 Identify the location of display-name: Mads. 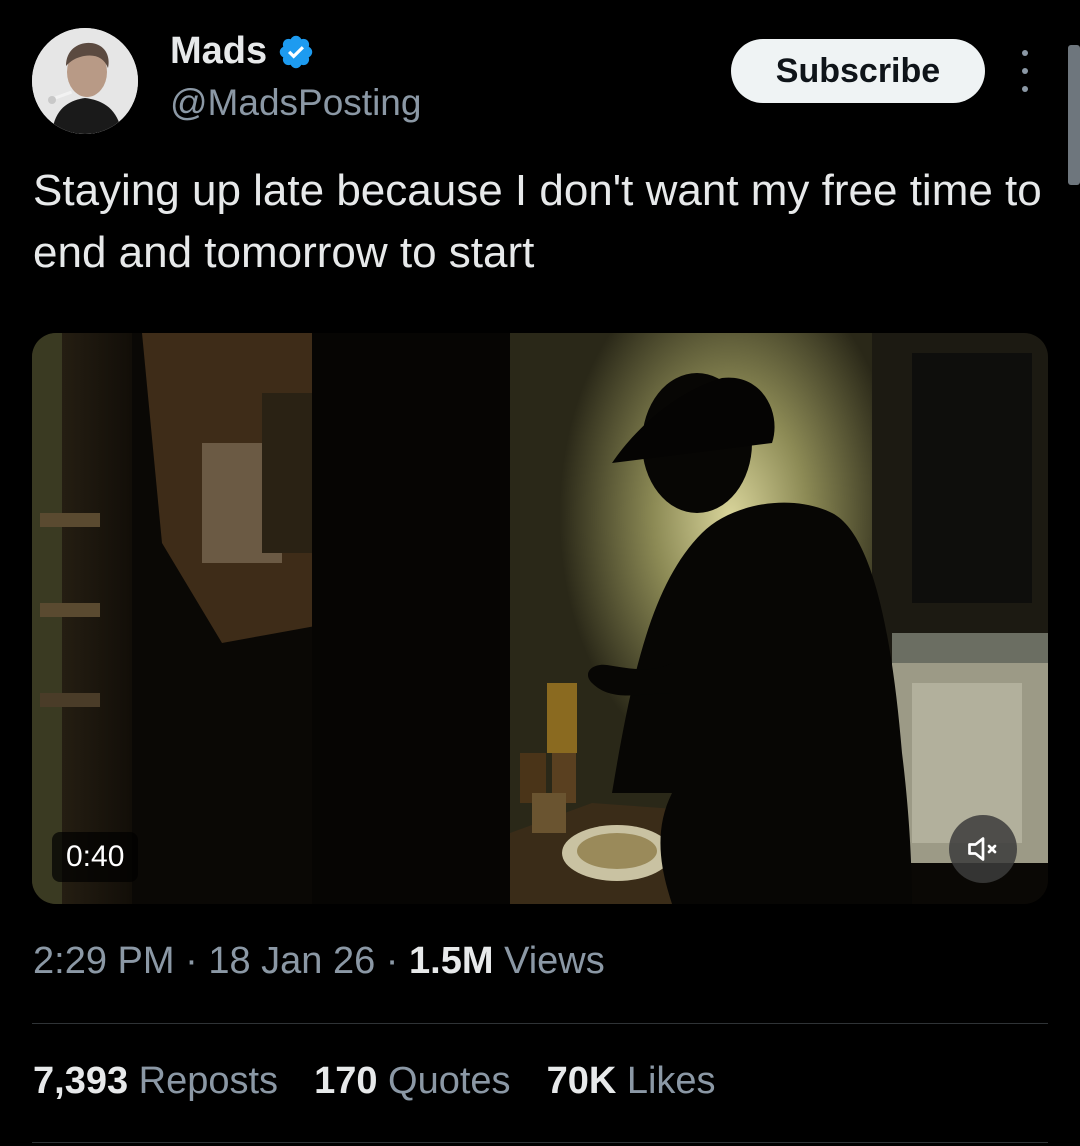
(218, 51).